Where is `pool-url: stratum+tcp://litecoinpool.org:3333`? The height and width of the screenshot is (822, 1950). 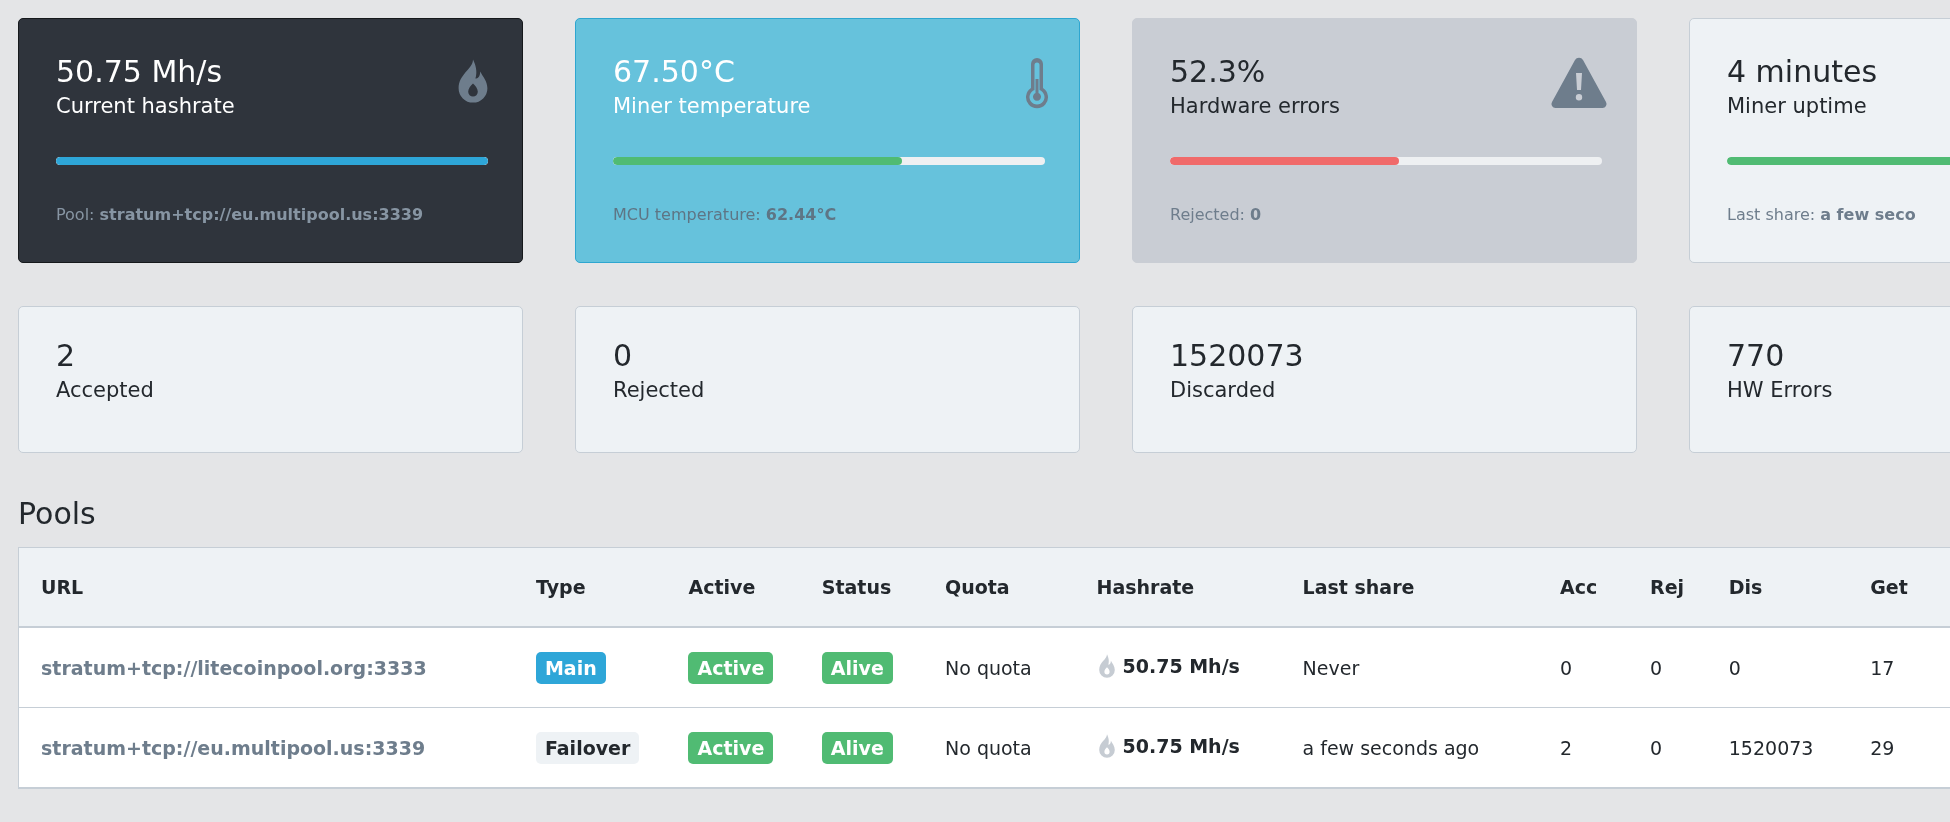
pool-url: stratum+tcp://litecoinpool.org:3333 is located at coordinates (234, 667).